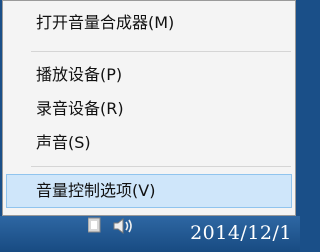 This screenshot has height=252, width=320. What do you see at coordinates (149, 75) in the screenshot?
I see `menu-item-playback-devices: 播放设备(P)` at bounding box center [149, 75].